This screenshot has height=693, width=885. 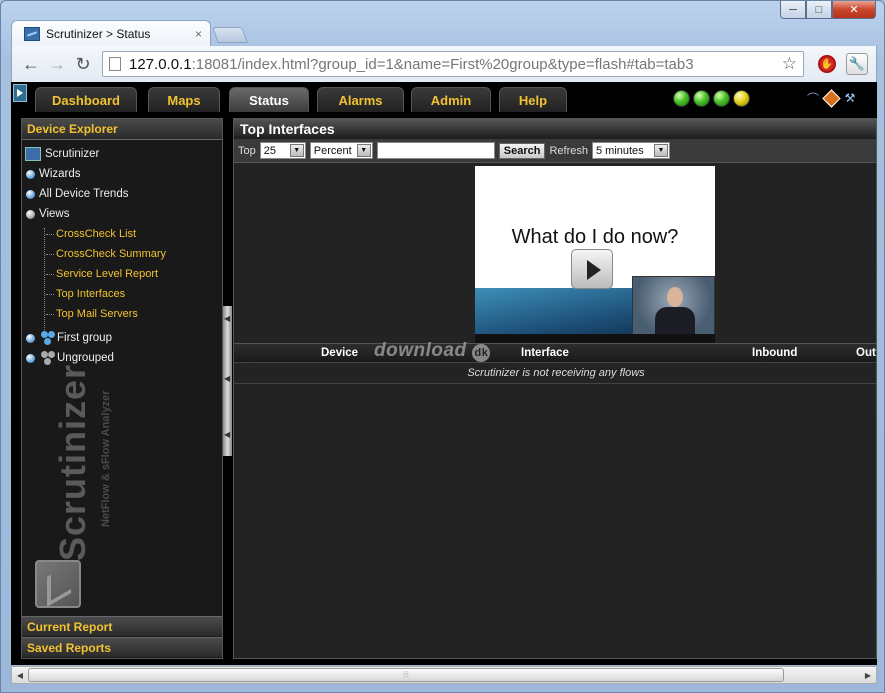 I want to click on view-link-crosscheck-summary: CrossCheck Summary, so click(x=123, y=254).